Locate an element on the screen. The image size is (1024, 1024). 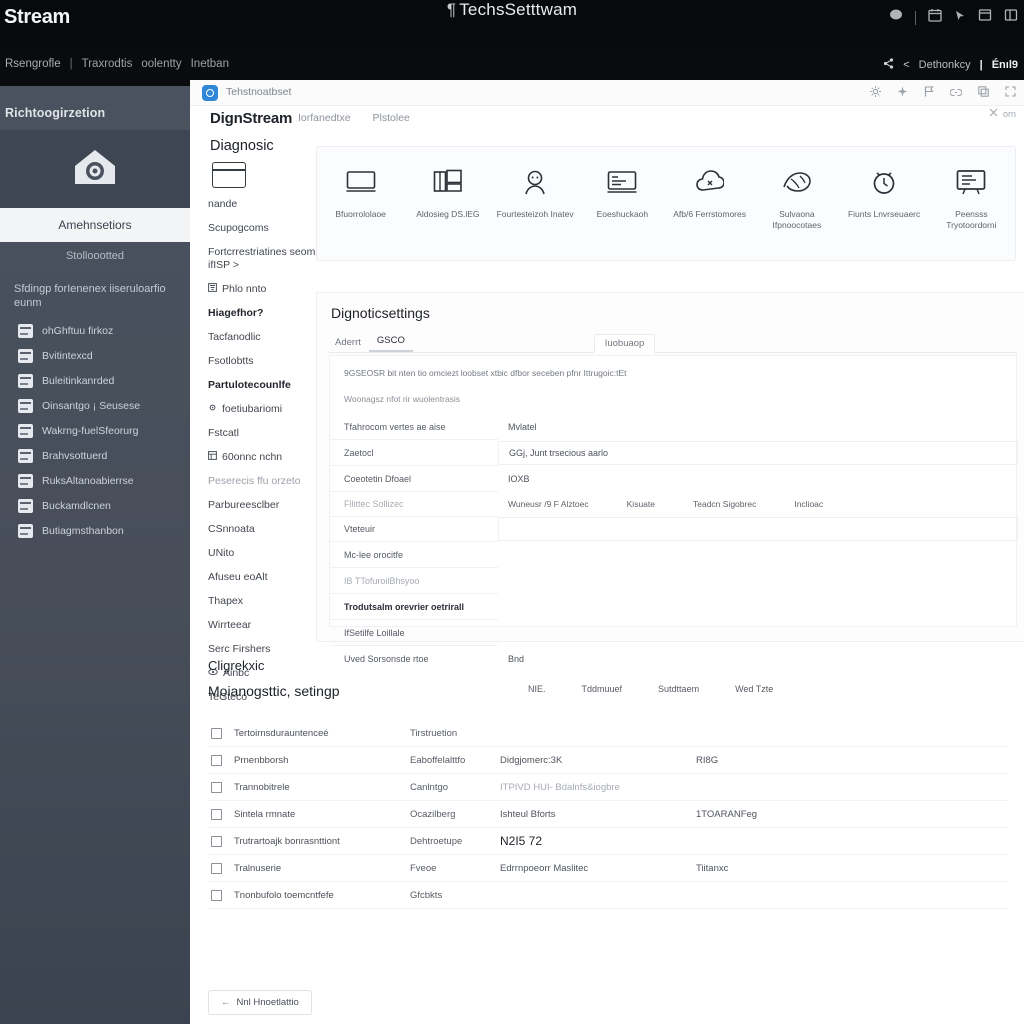
row-type: Ocazilberg is located at coordinates (433, 814).